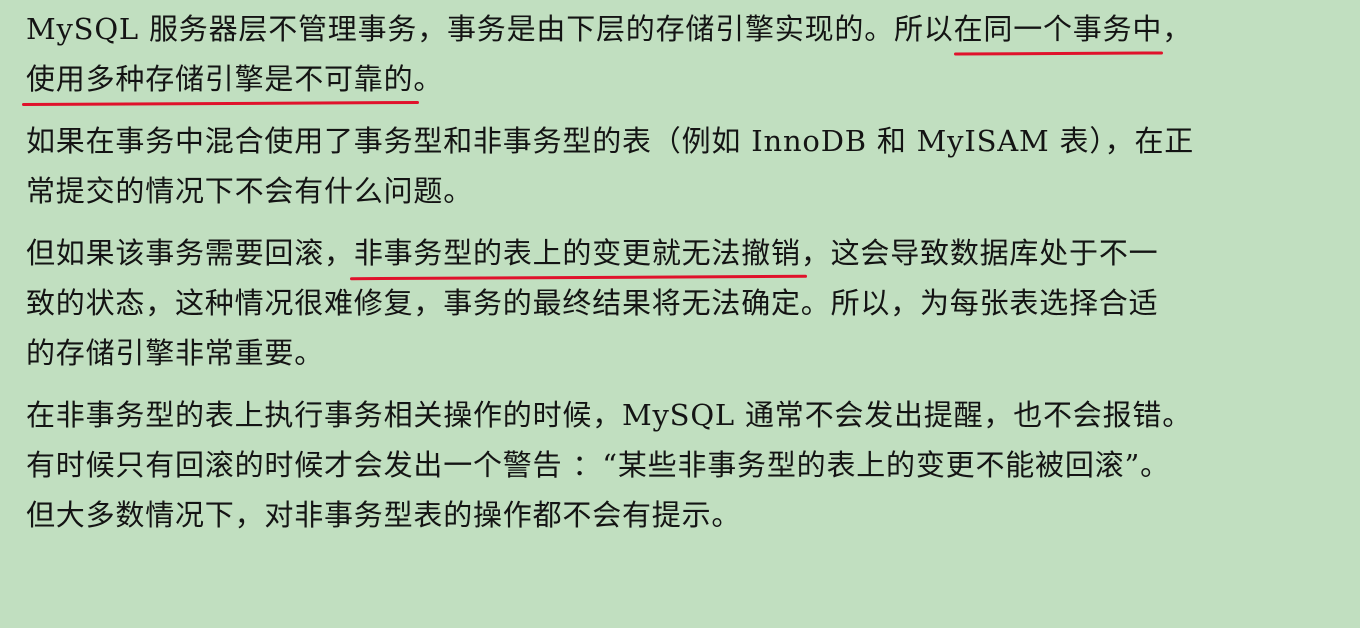  Describe the element at coordinates (1058, 29) in the screenshot. I see `underlined-text: 在同一个事务中` at that location.